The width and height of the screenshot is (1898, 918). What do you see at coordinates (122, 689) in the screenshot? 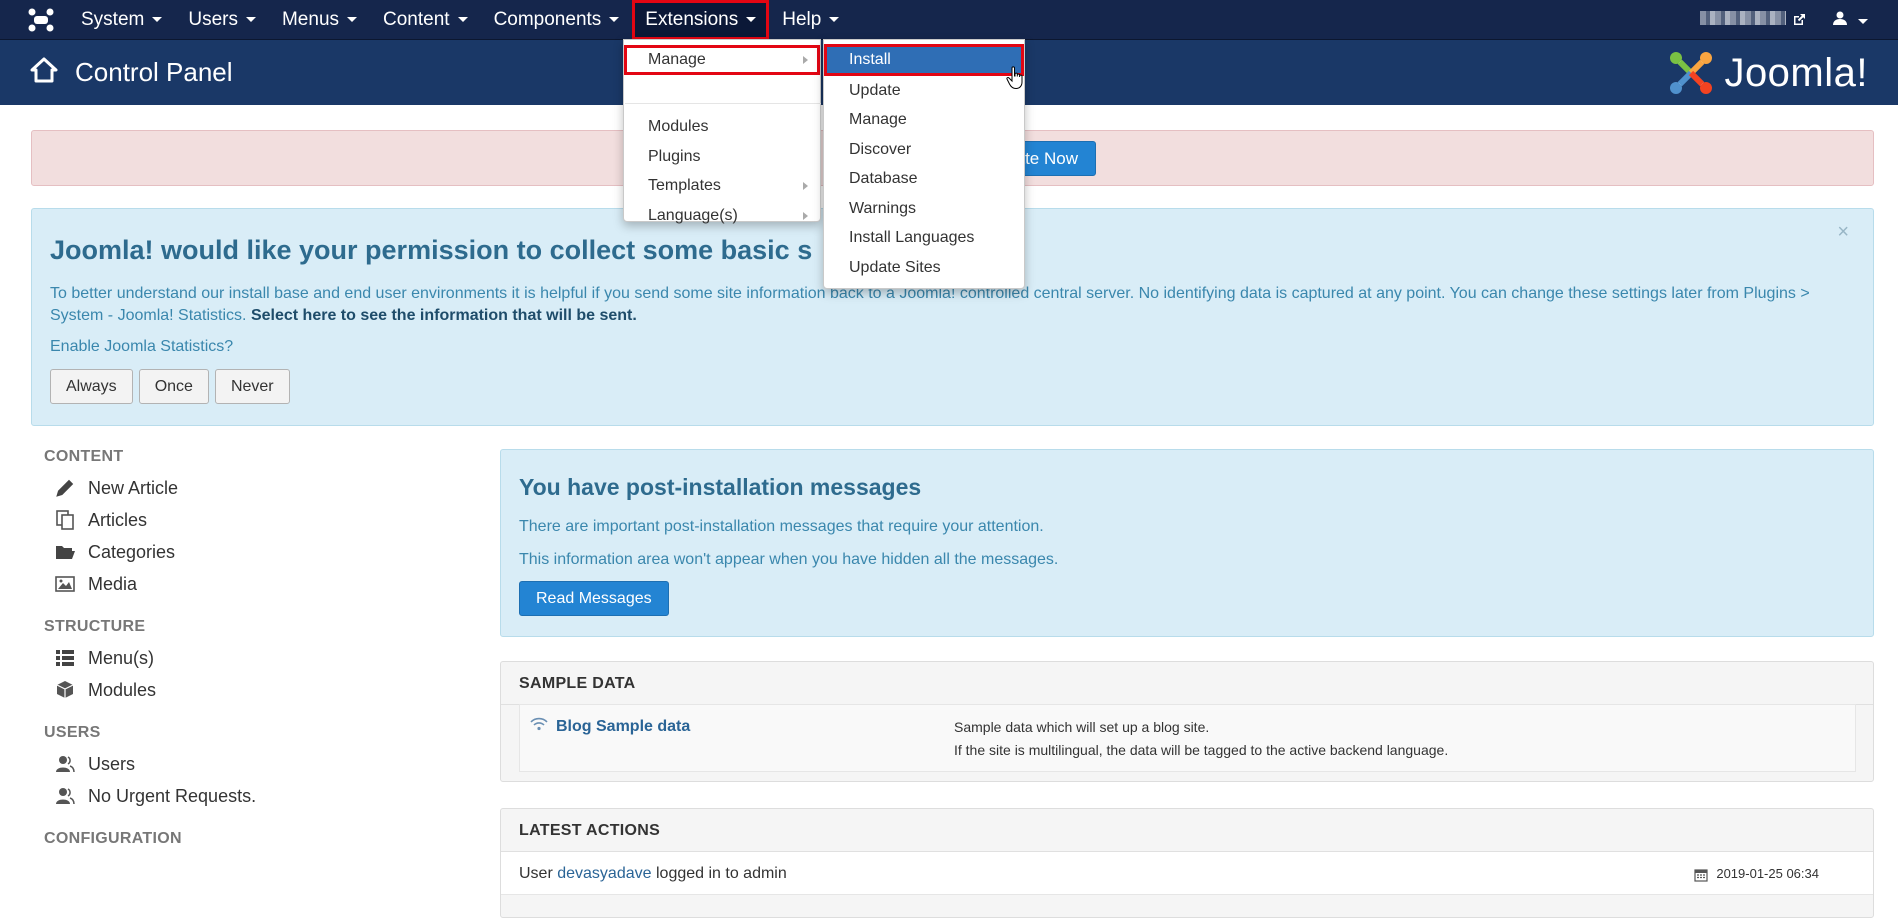
I see `sidebar-item-label: Modules` at bounding box center [122, 689].